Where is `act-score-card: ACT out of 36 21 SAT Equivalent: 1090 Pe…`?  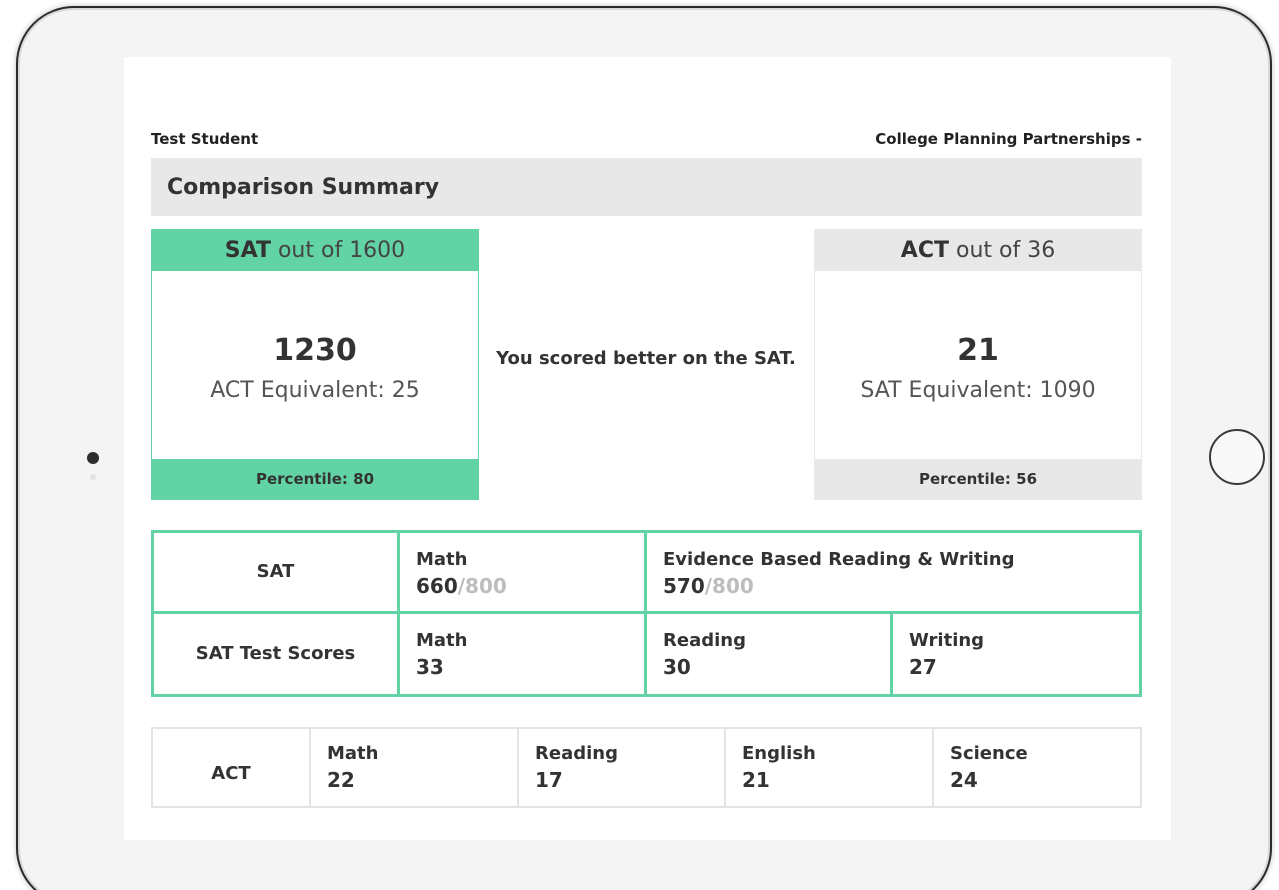 act-score-card: ACT out of 36 21 SAT Equivalent: 1090 Pe… is located at coordinates (978, 364).